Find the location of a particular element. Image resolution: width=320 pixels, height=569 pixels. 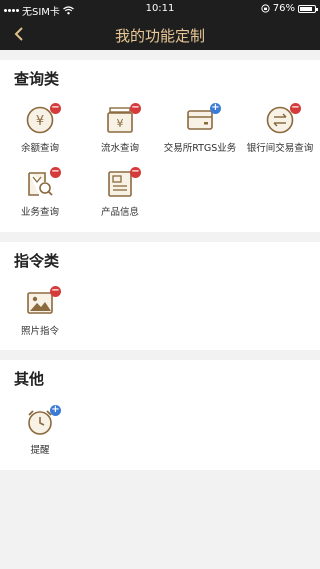

function-item-business-query: − 业务查询 is located at coordinates (40, 200).